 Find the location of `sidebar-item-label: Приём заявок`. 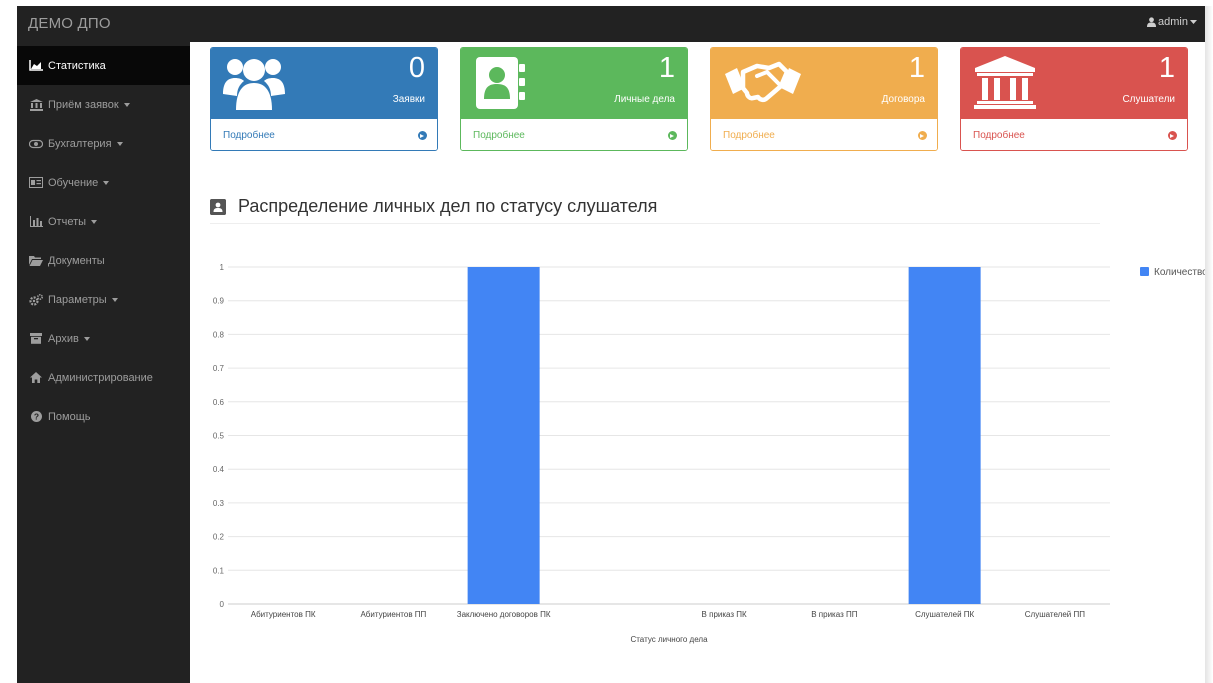

sidebar-item-label: Приём заявок is located at coordinates (83, 104).